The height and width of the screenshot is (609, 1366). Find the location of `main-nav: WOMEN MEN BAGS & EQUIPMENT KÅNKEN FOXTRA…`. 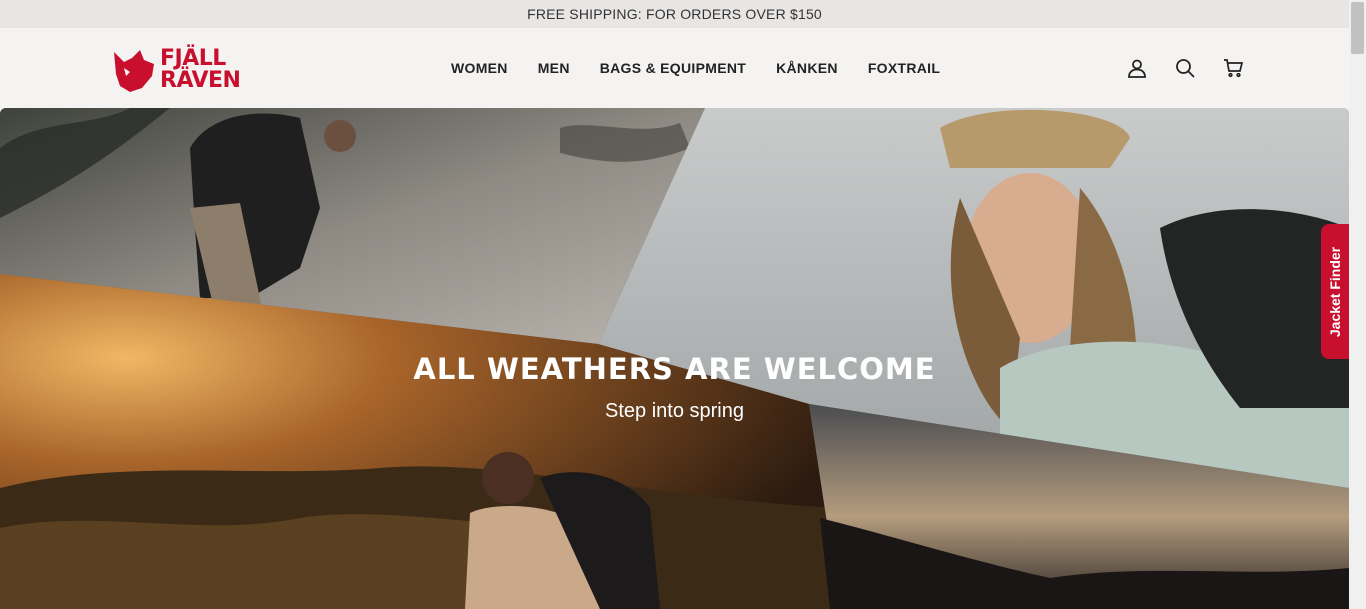

main-nav: WOMEN MEN BAGS & EQUIPMENT KÅNKEN FOXTRA… is located at coordinates (695, 68).